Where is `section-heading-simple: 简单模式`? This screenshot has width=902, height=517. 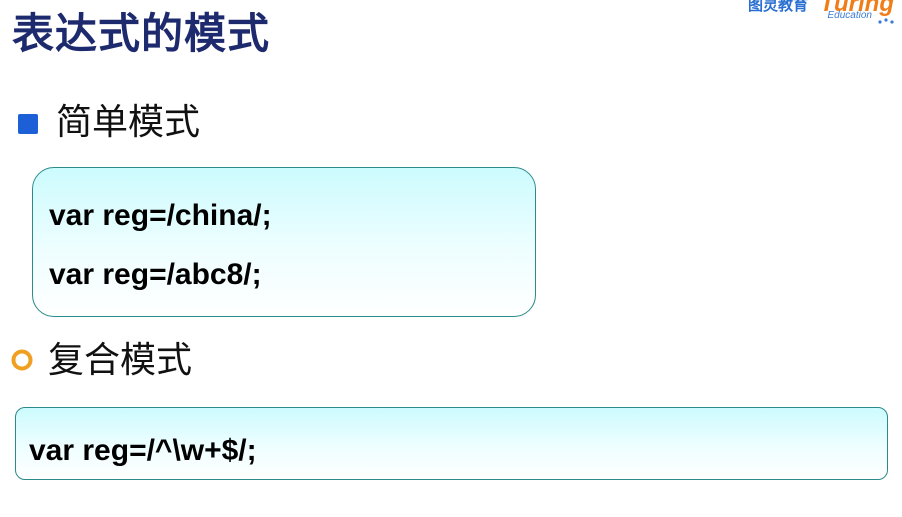 section-heading-simple: 简单模式 is located at coordinates (128, 122).